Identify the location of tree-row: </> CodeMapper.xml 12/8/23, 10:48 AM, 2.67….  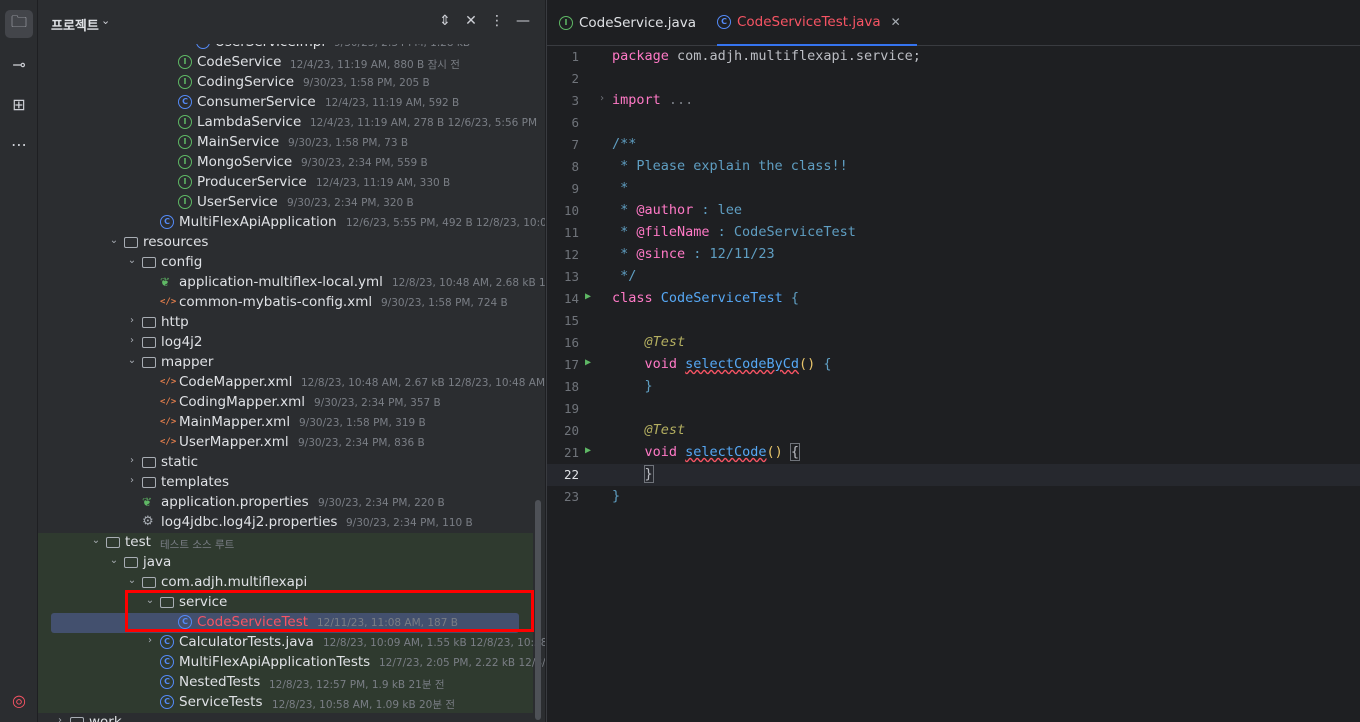
(291, 383).